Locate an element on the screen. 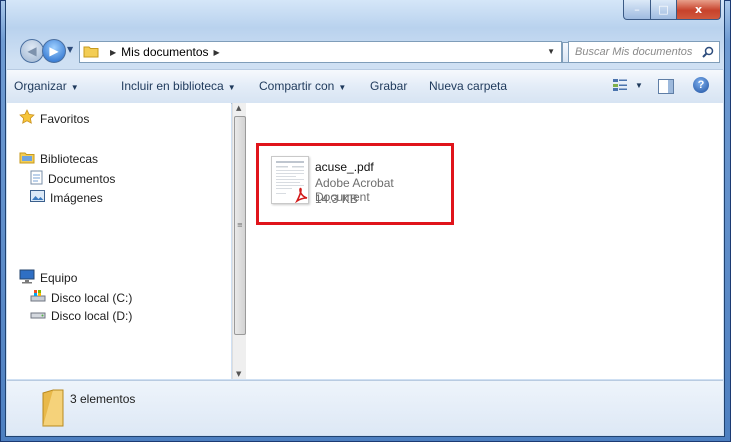 The image size is (731, 442). search-input: Buscar Mis documentos is located at coordinates (644, 52).